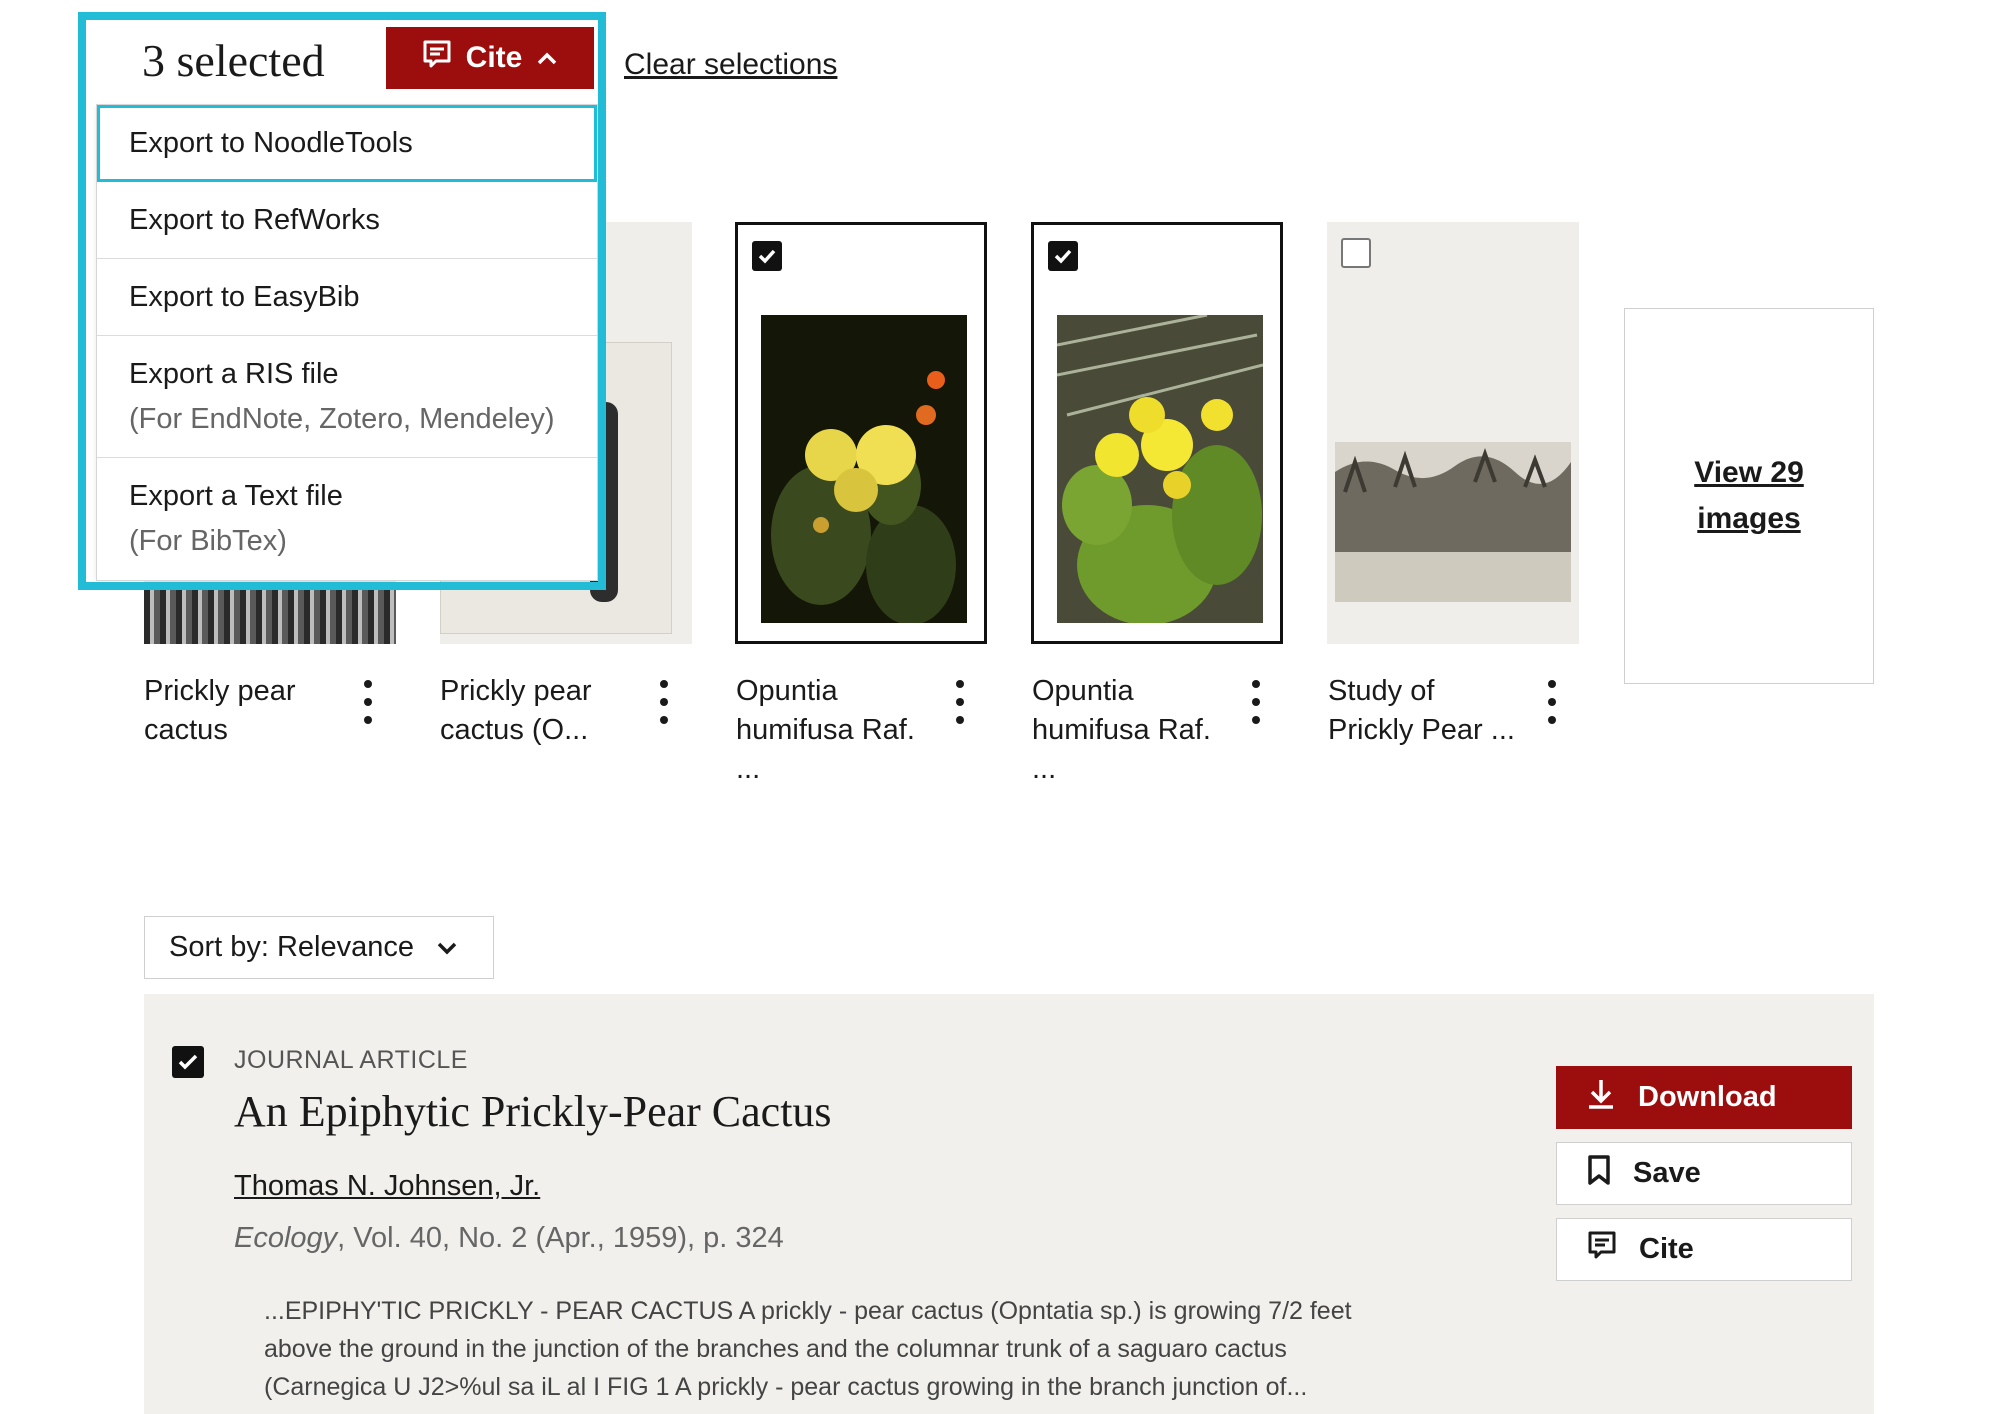  What do you see at coordinates (292, 947) in the screenshot?
I see `sort-label: Sort by: Relevance` at bounding box center [292, 947].